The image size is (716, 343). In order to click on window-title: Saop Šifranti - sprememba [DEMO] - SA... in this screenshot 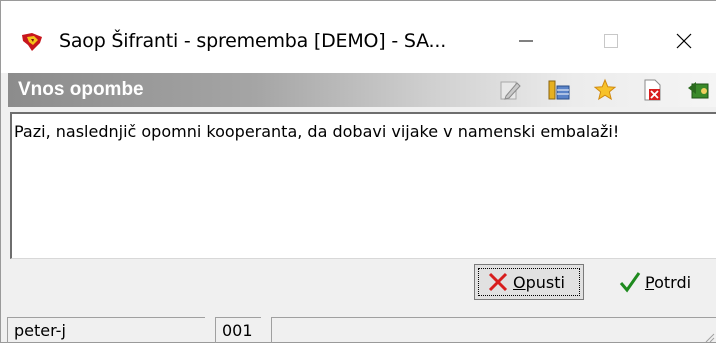, I will do `click(253, 41)`.